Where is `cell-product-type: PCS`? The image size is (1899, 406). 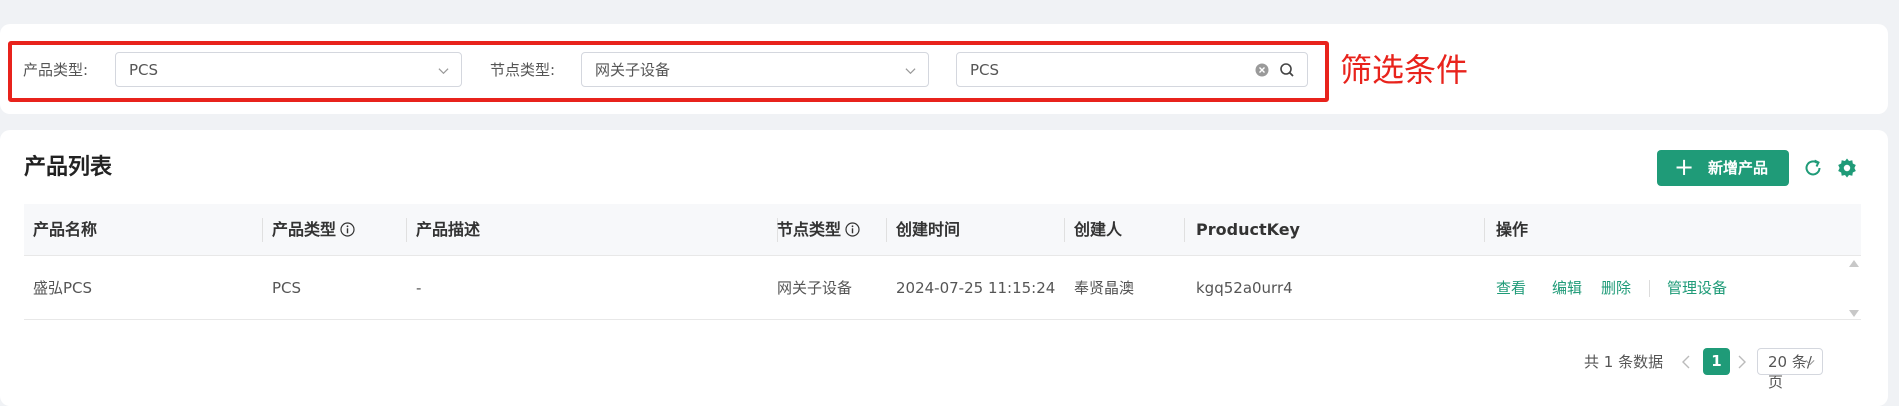
cell-product-type: PCS is located at coordinates (287, 288).